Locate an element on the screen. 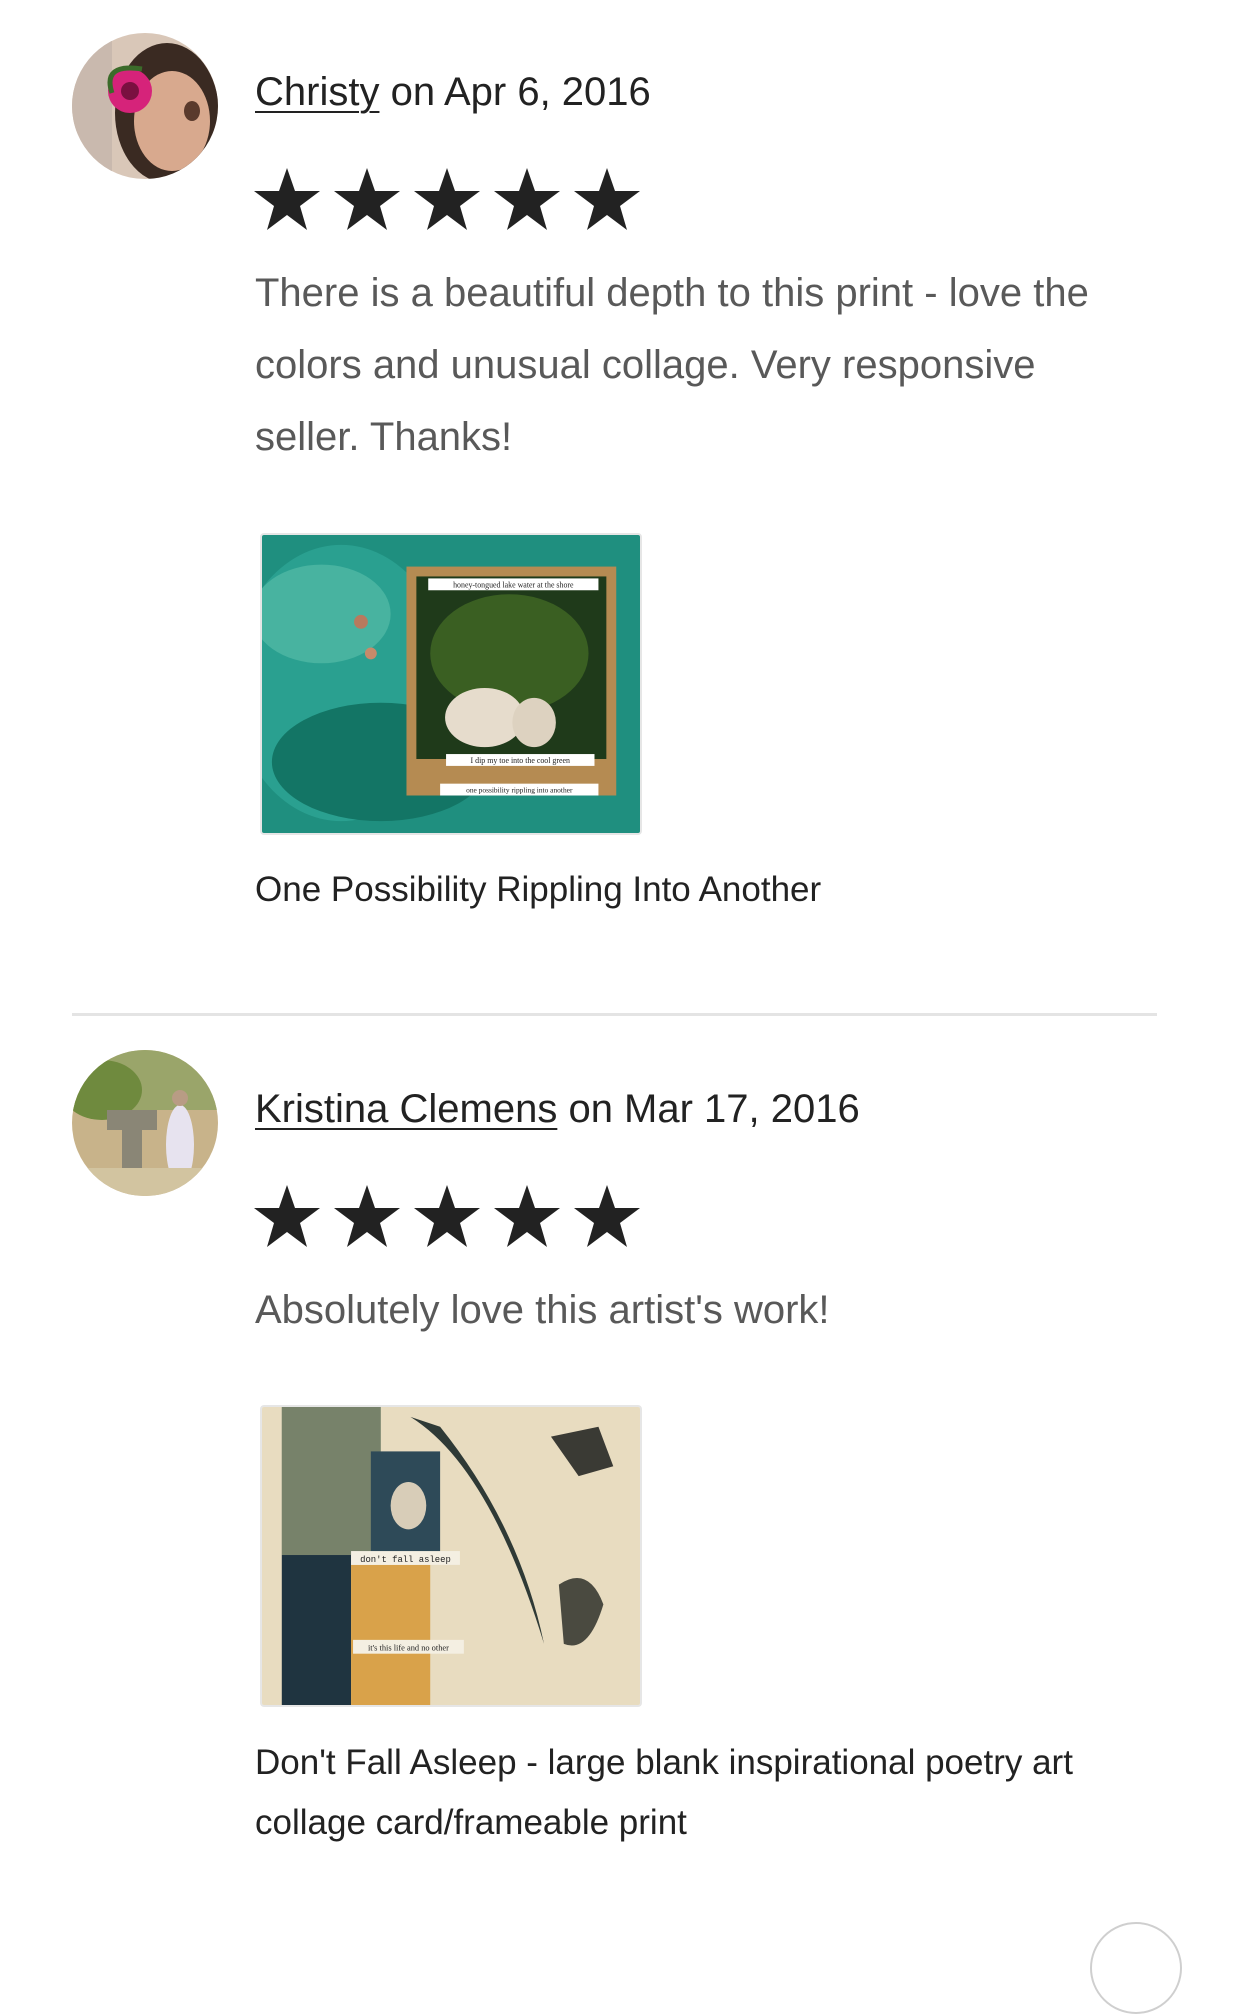 The image size is (1242, 2014). image-caption: it's this life and no other is located at coordinates (408, 1648).